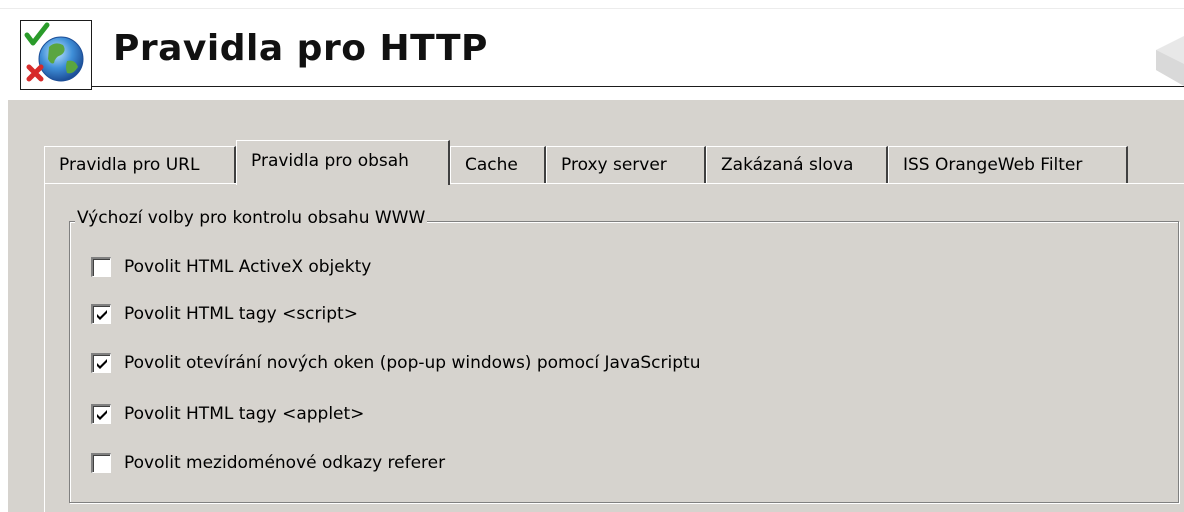 This screenshot has height=512, width=1184. What do you see at coordinates (993, 165) in the screenshot?
I see `tab-label: ISS OrangeWeb Filter` at bounding box center [993, 165].